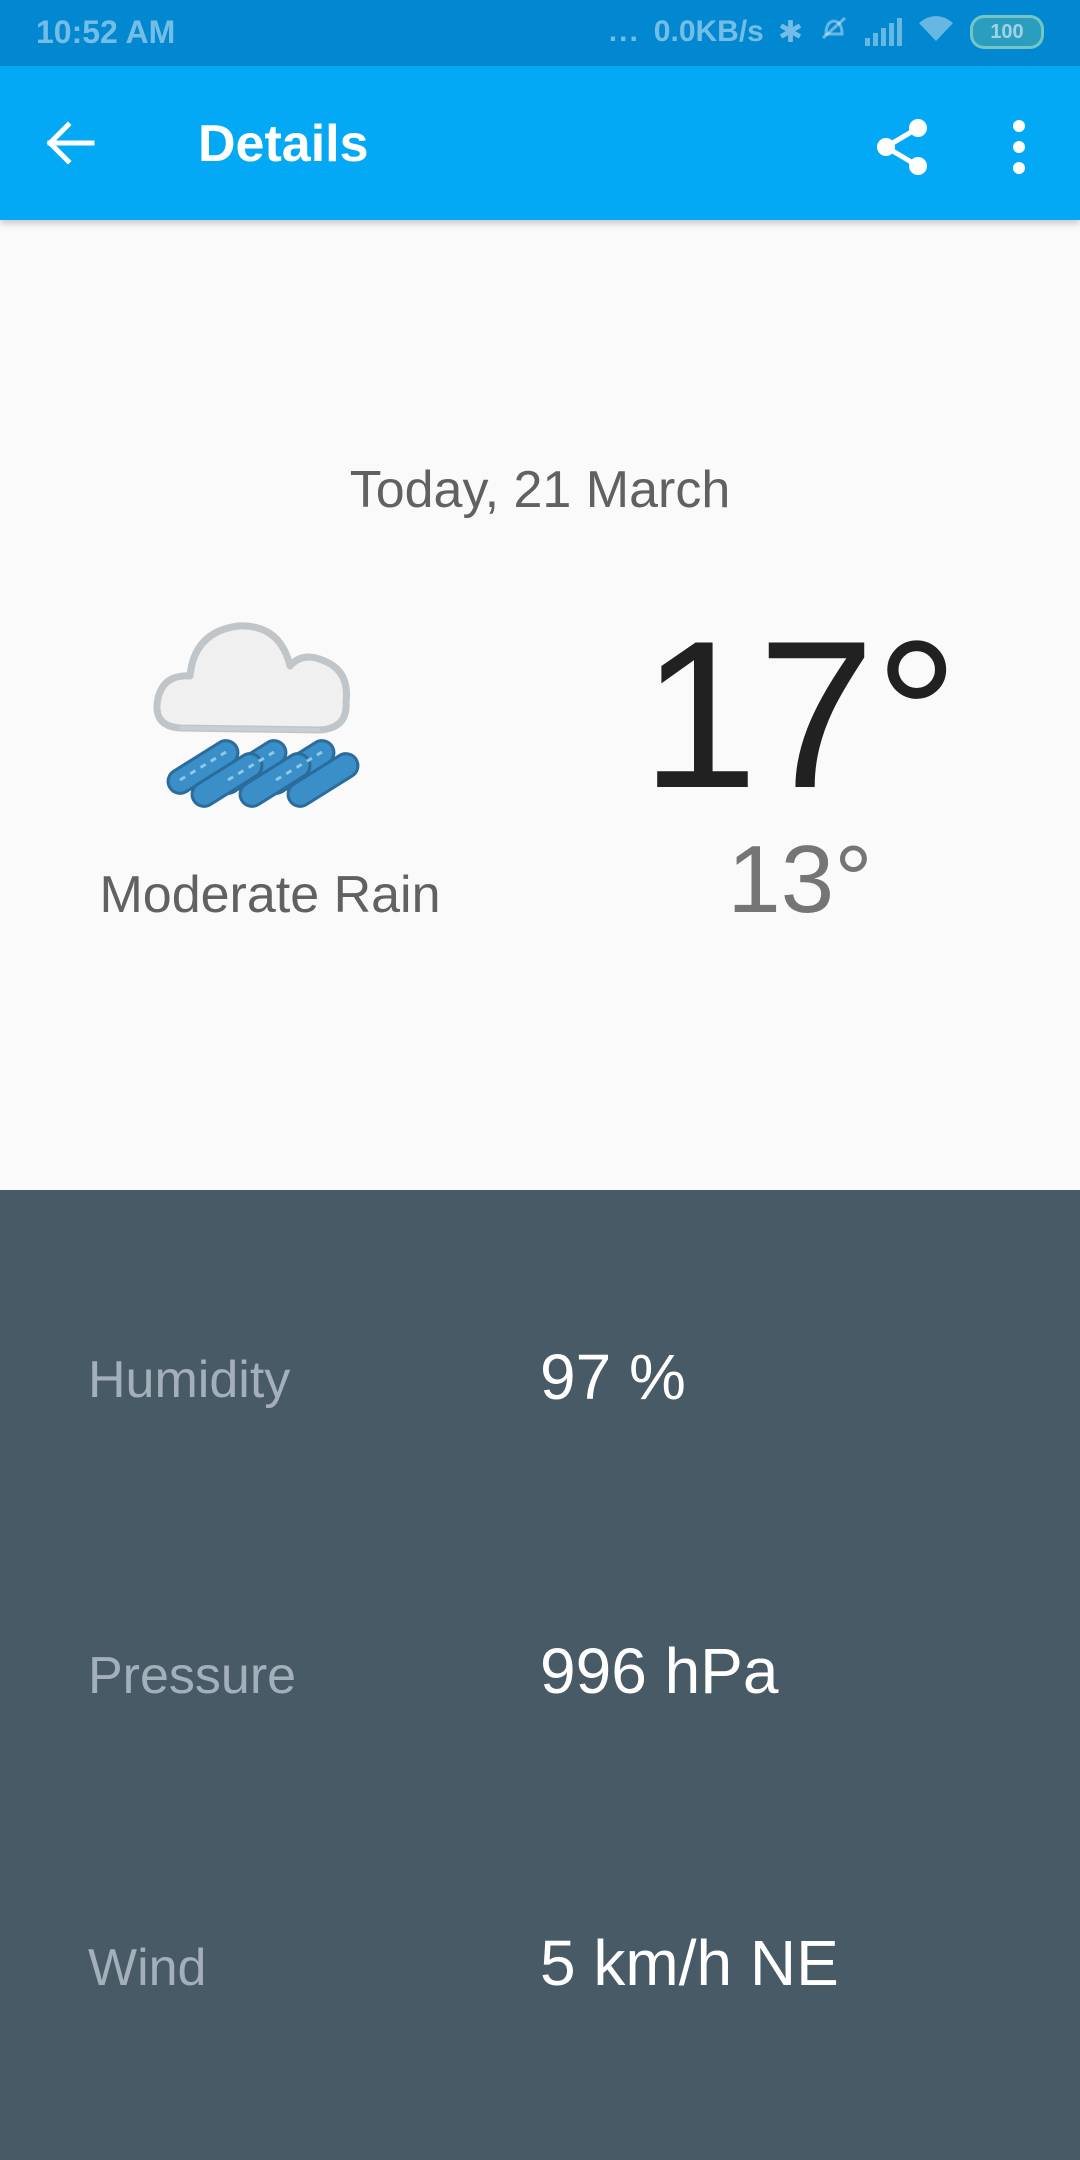  Describe the element at coordinates (936, 32) in the screenshot. I see `wifi-icon` at that location.